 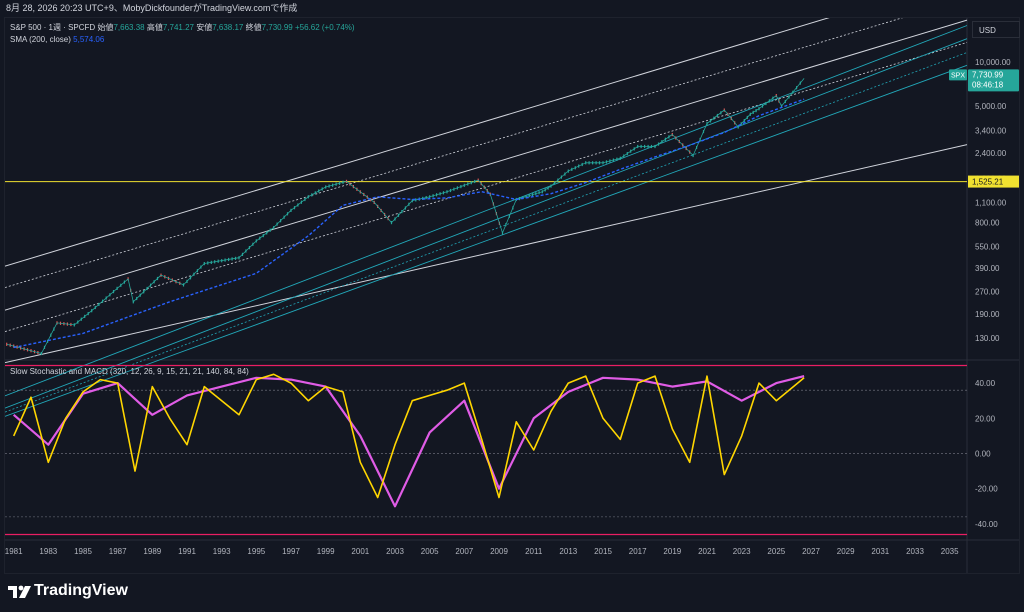 What do you see at coordinates (983, 454) in the screenshot?
I see `osc-tick-label: 0.00` at bounding box center [983, 454].